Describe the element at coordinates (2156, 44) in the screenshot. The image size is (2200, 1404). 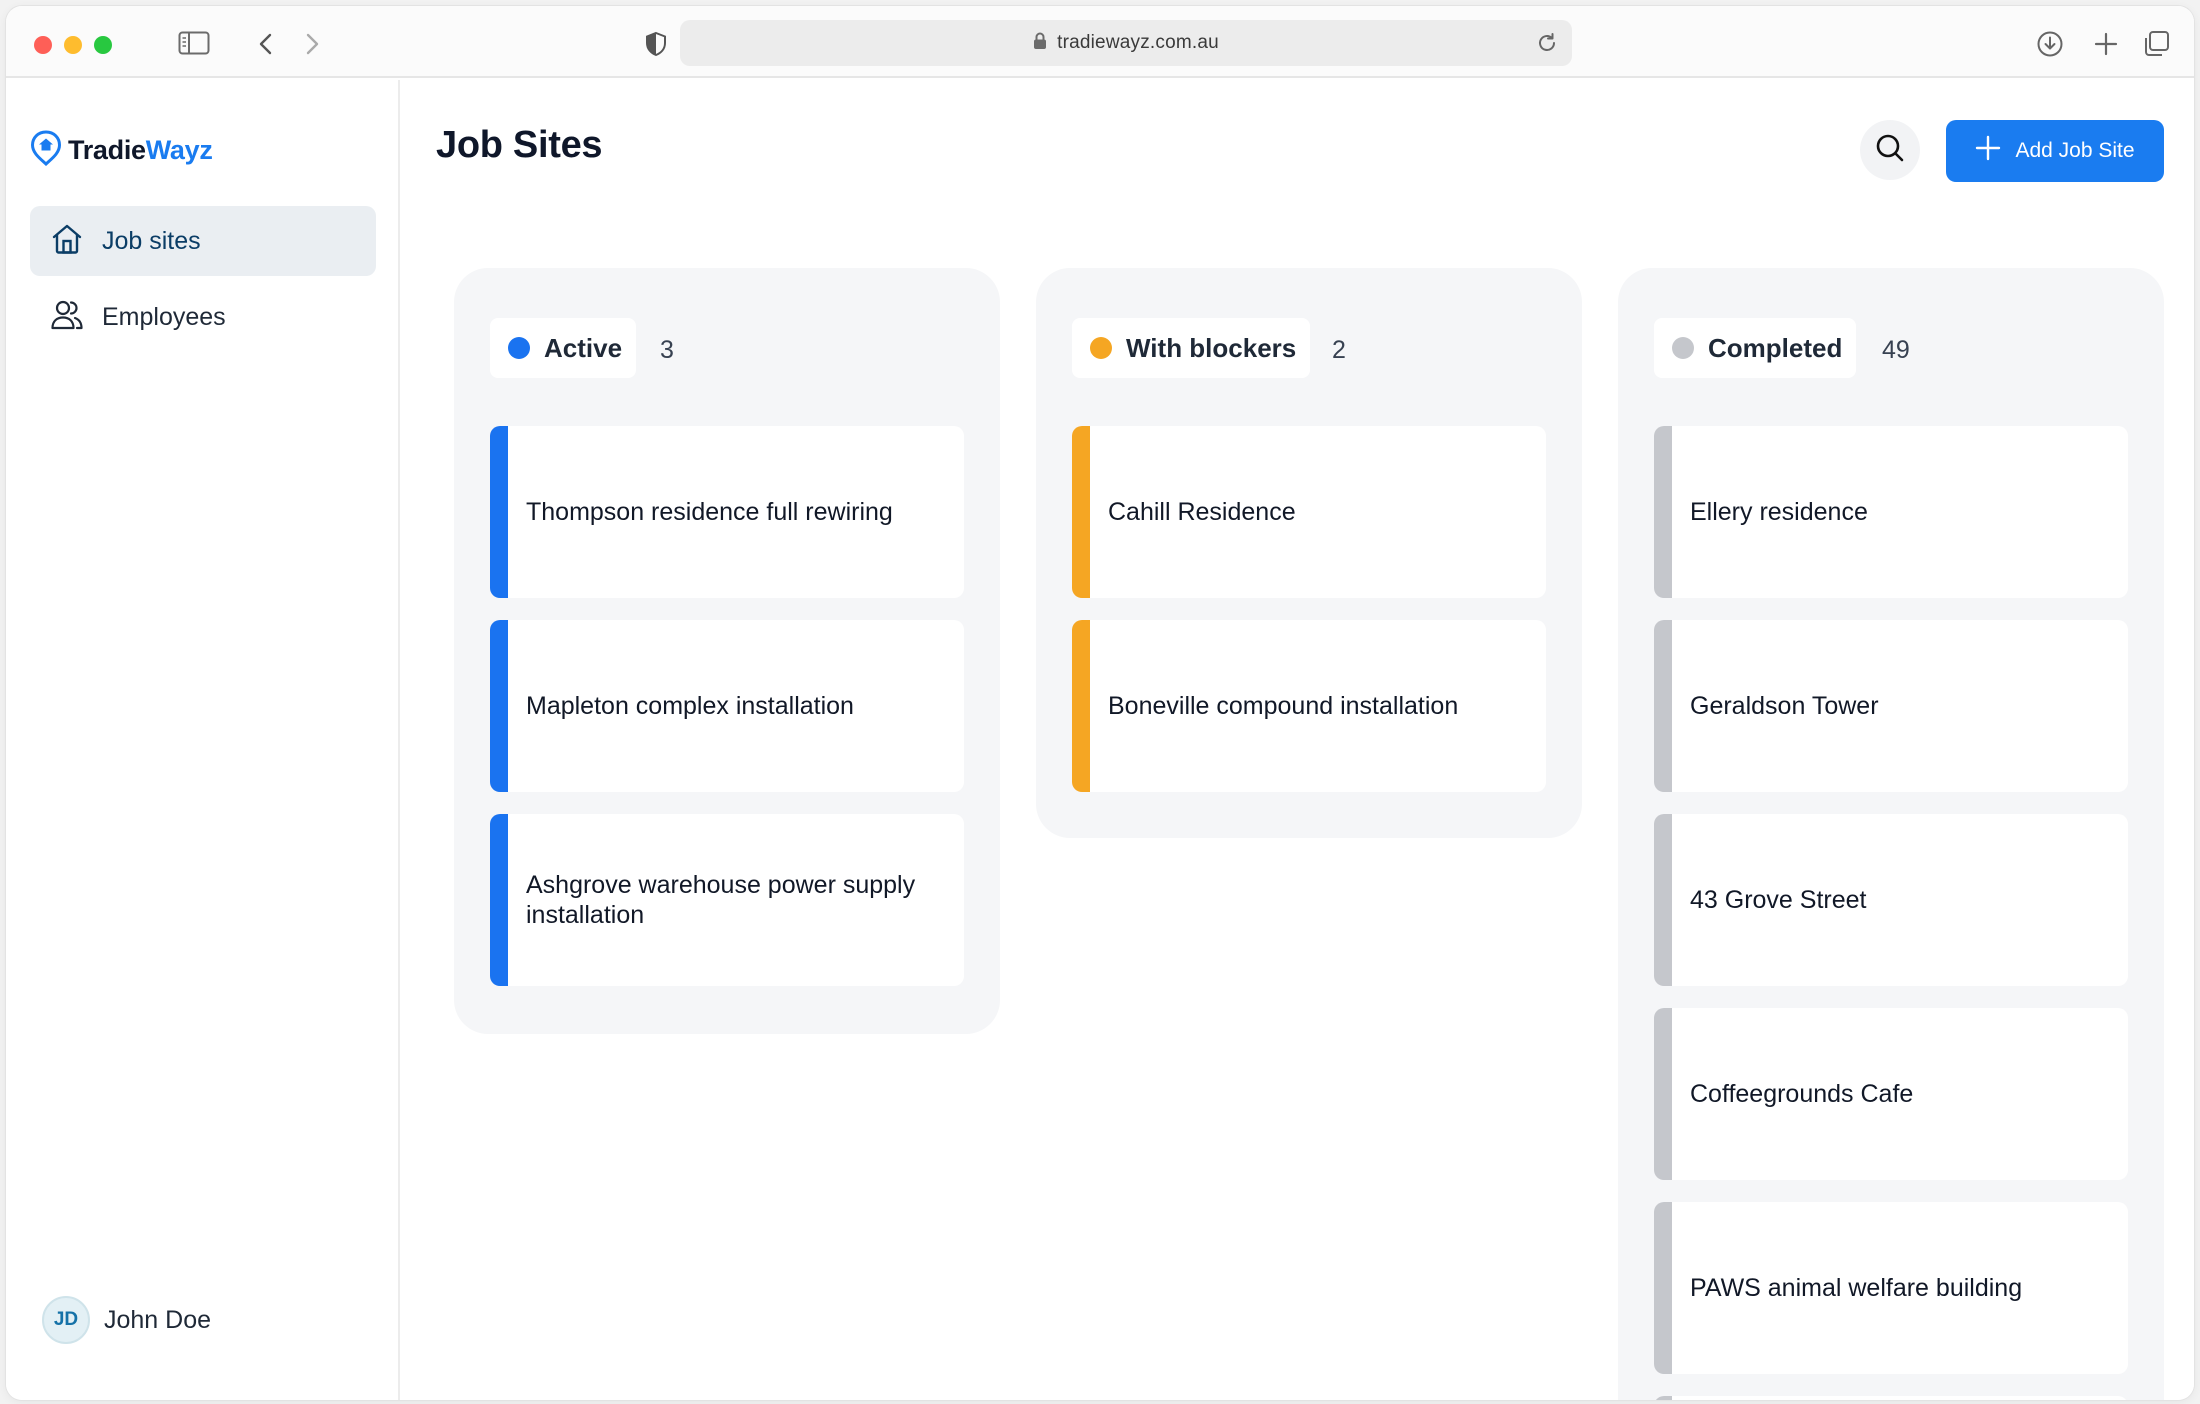
I see `tab-overview-icon` at that location.